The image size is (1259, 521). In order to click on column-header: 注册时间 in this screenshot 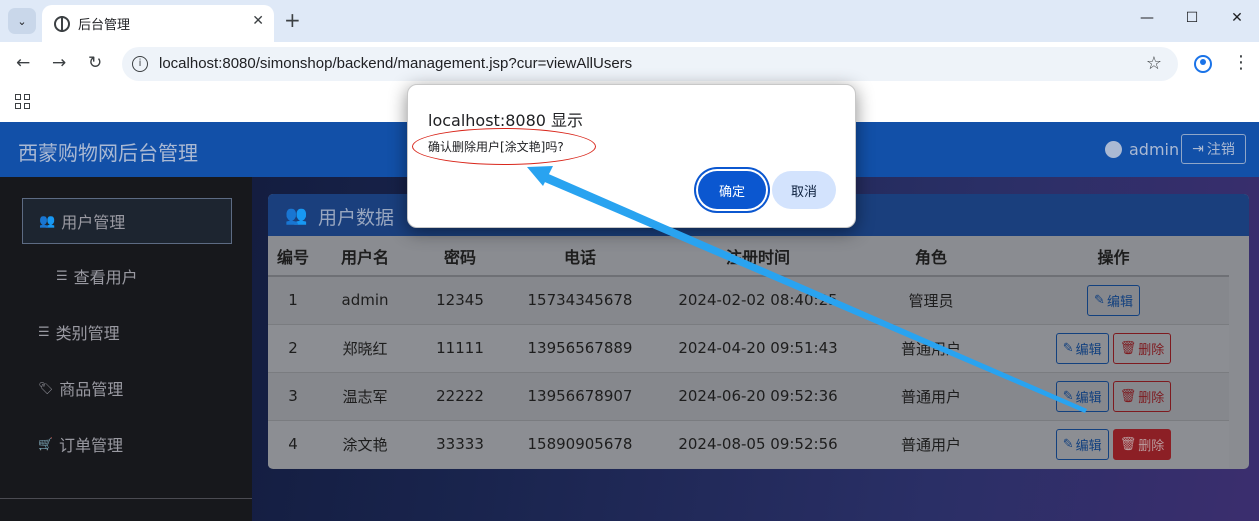, I will do `click(758, 256)`.